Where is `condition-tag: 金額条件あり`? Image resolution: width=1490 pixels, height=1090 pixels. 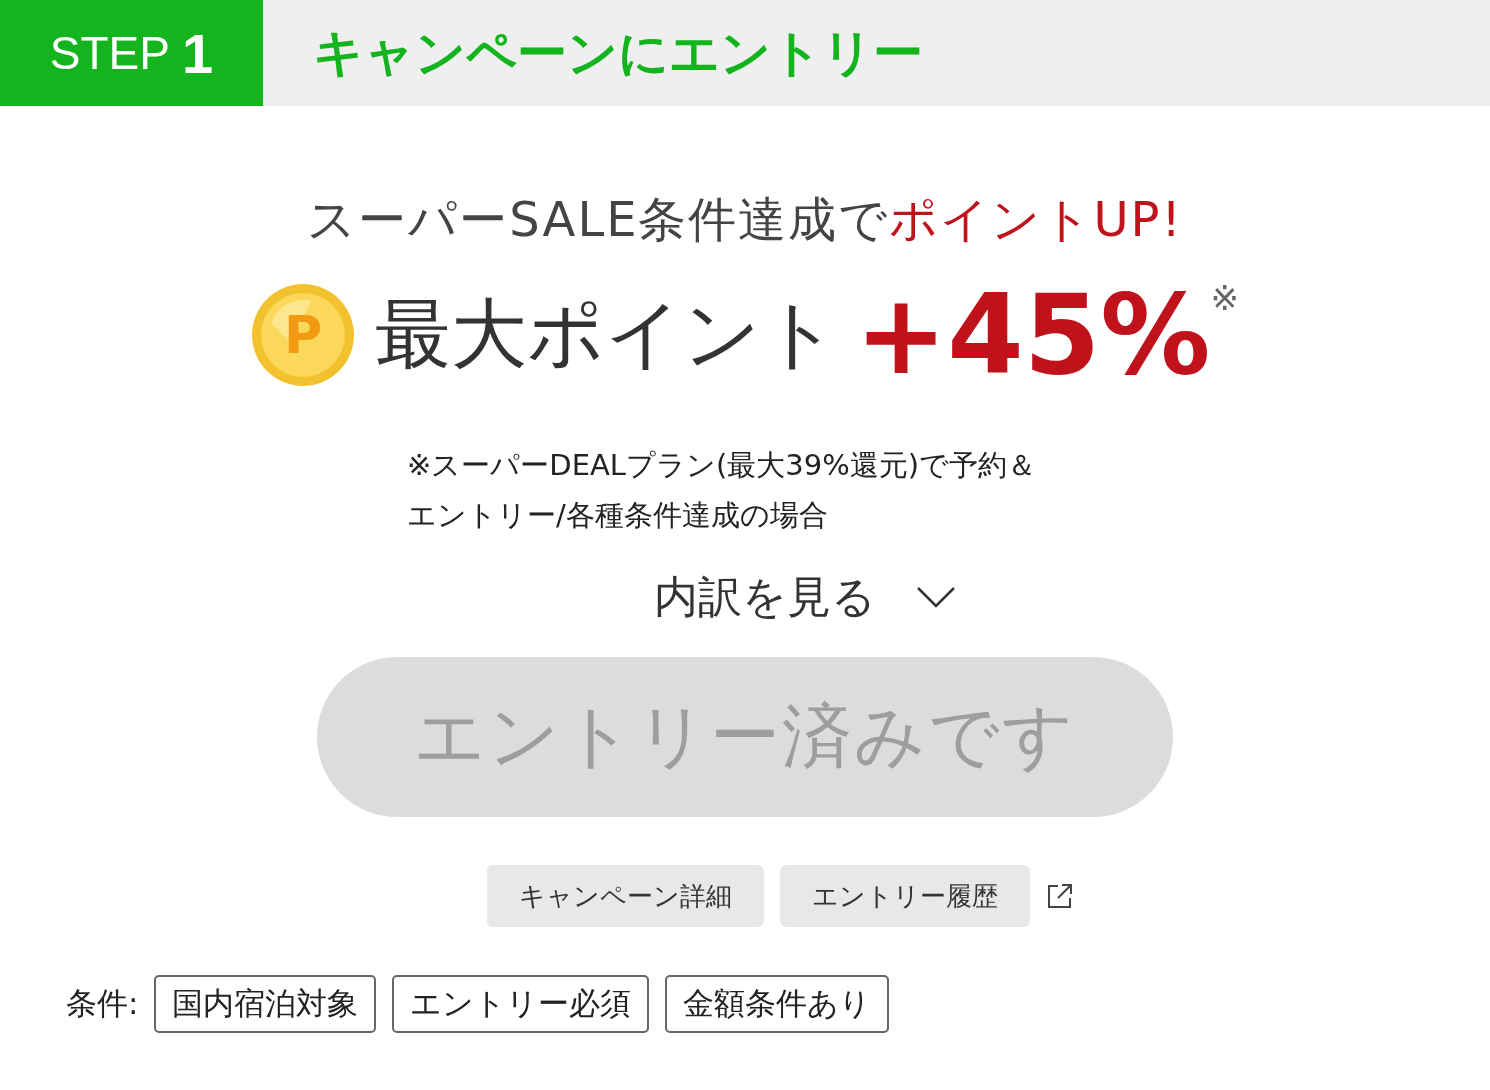
condition-tag: 金額条件あり is located at coordinates (777, 1004).